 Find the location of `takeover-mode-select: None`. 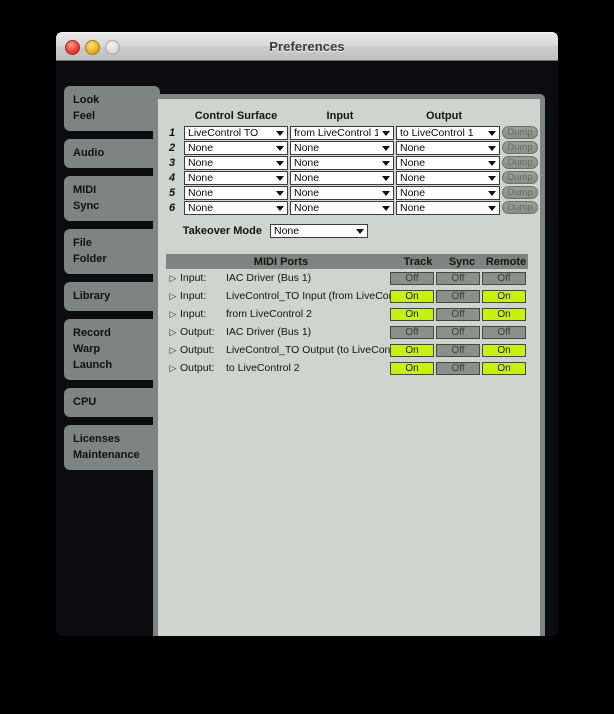

takeover-mode-select: None is located at coordinates (319, 231).